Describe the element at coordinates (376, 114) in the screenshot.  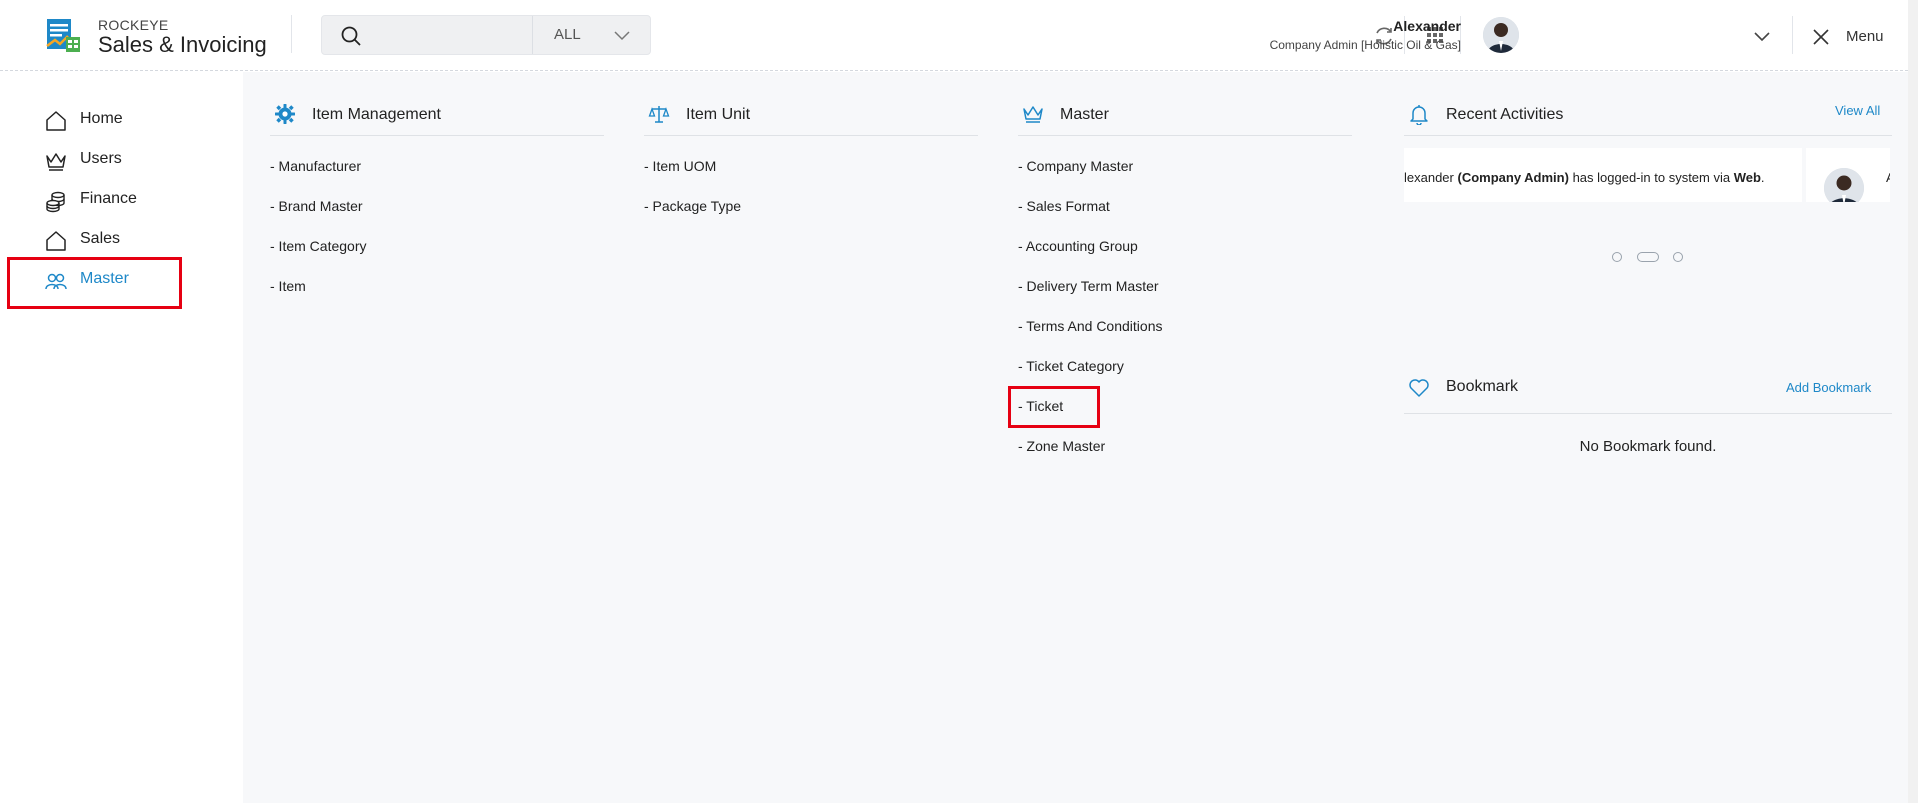
I see `section-title: Item Management` at that location.